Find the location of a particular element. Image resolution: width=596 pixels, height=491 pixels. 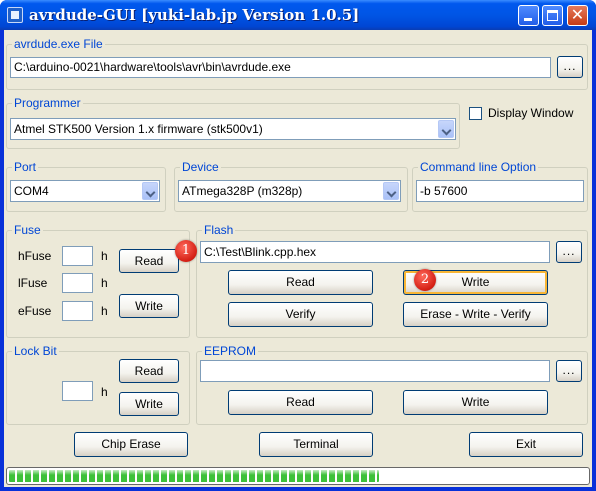

progress-bar is located at coordinates (298, 476).